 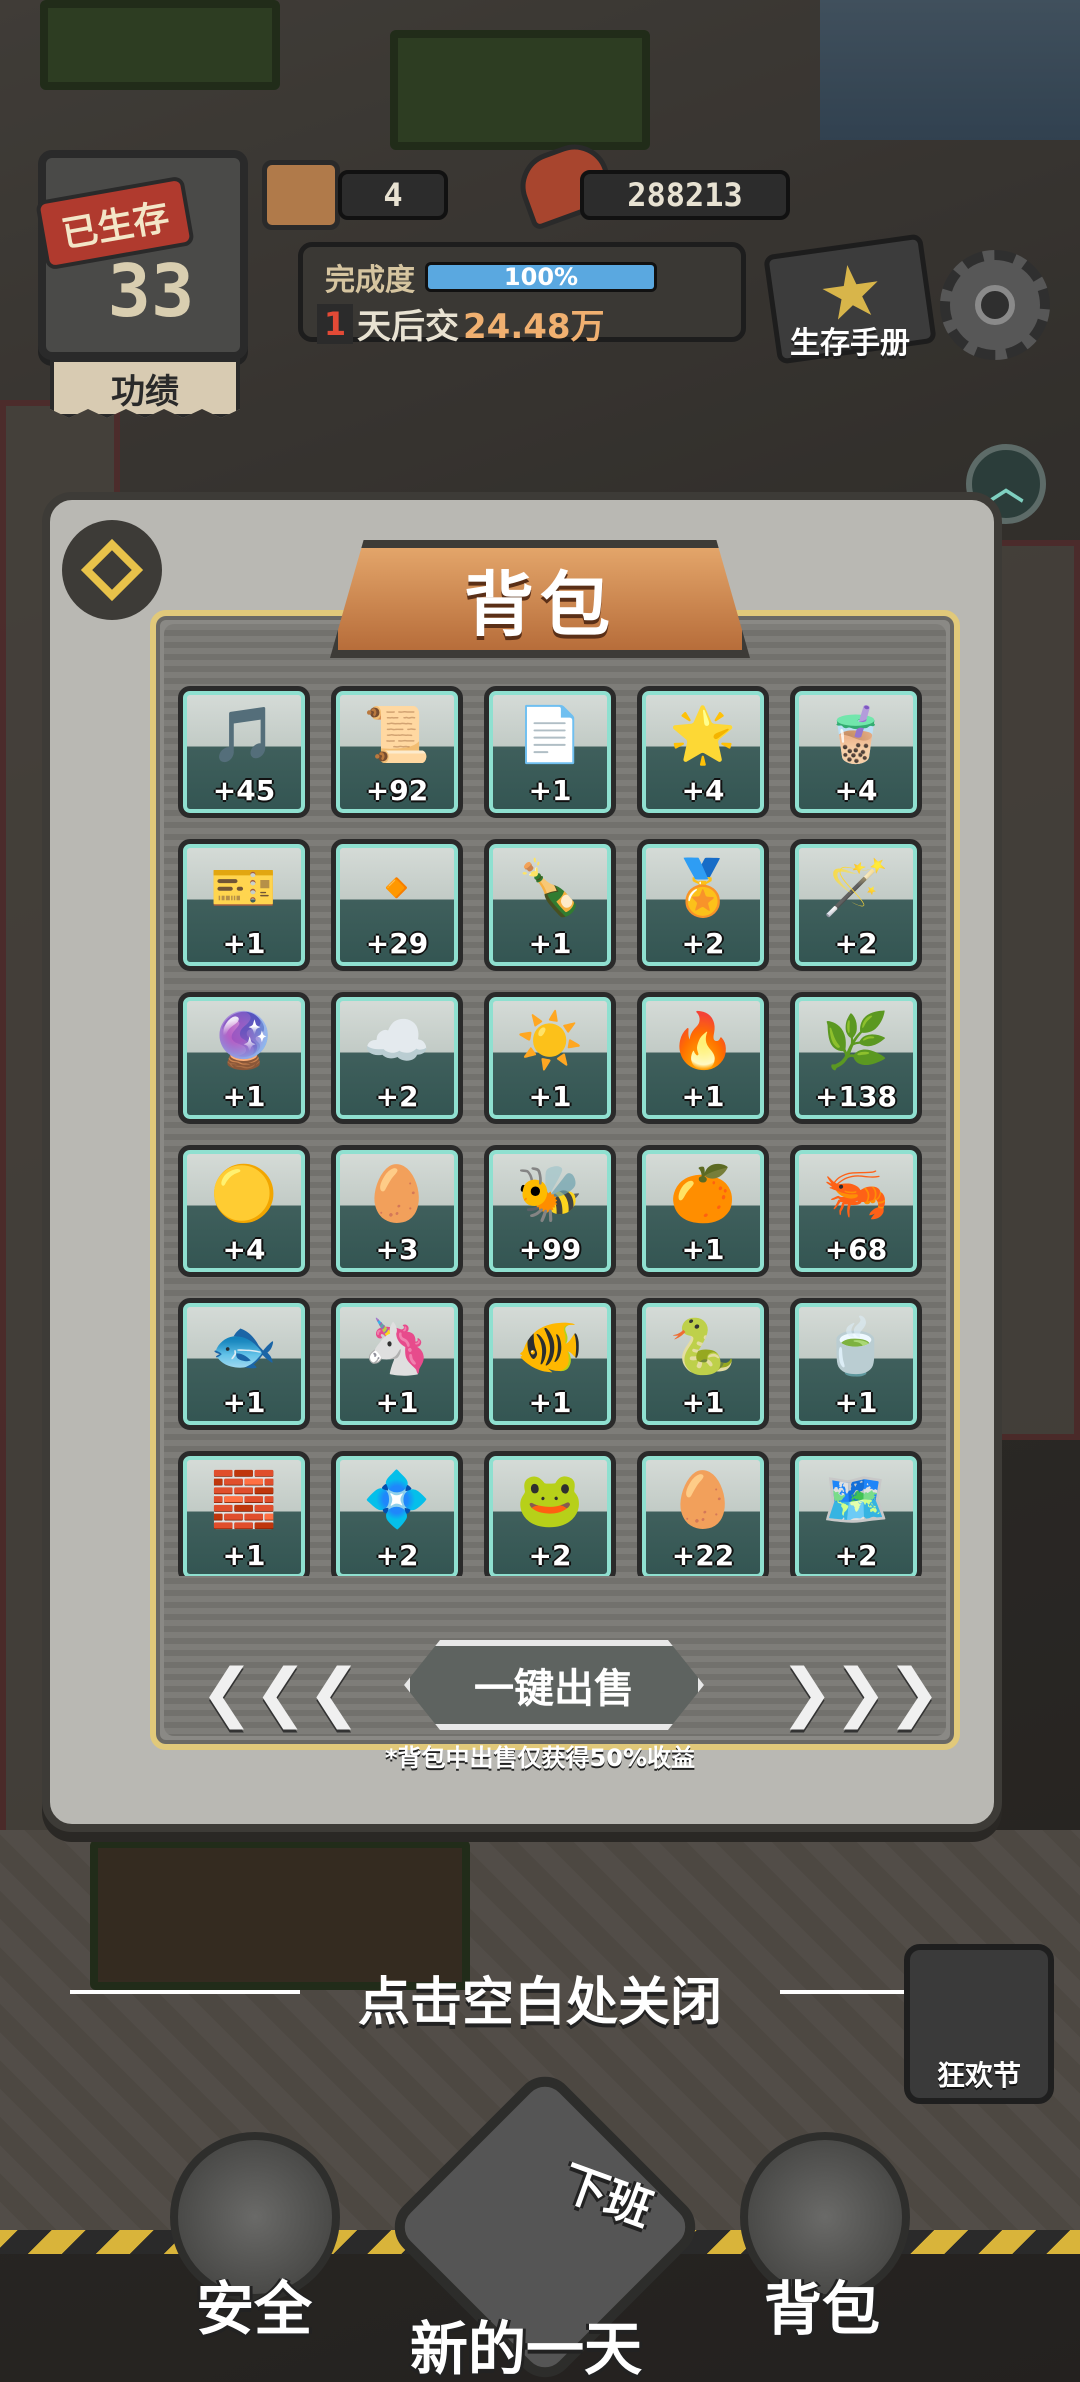 I want to click on carnival-button: 狂欢节, so click(x=979, y=2024).